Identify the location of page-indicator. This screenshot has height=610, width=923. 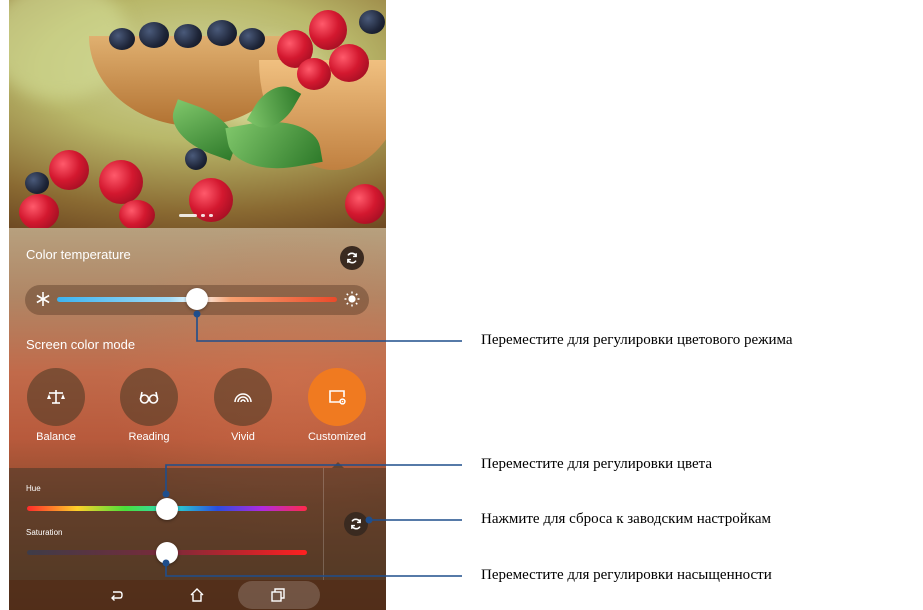
(196, 215).